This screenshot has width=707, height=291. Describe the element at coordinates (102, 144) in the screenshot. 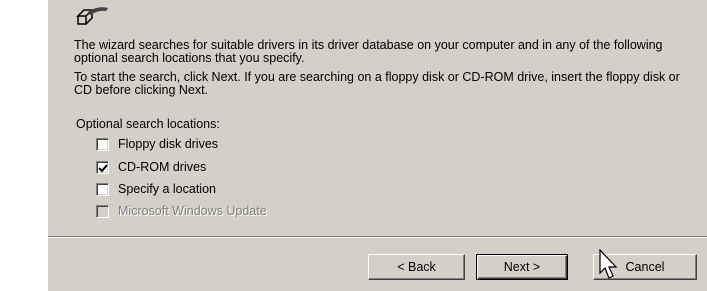

I see `floppy-disk-drives-checkbox` at that location.